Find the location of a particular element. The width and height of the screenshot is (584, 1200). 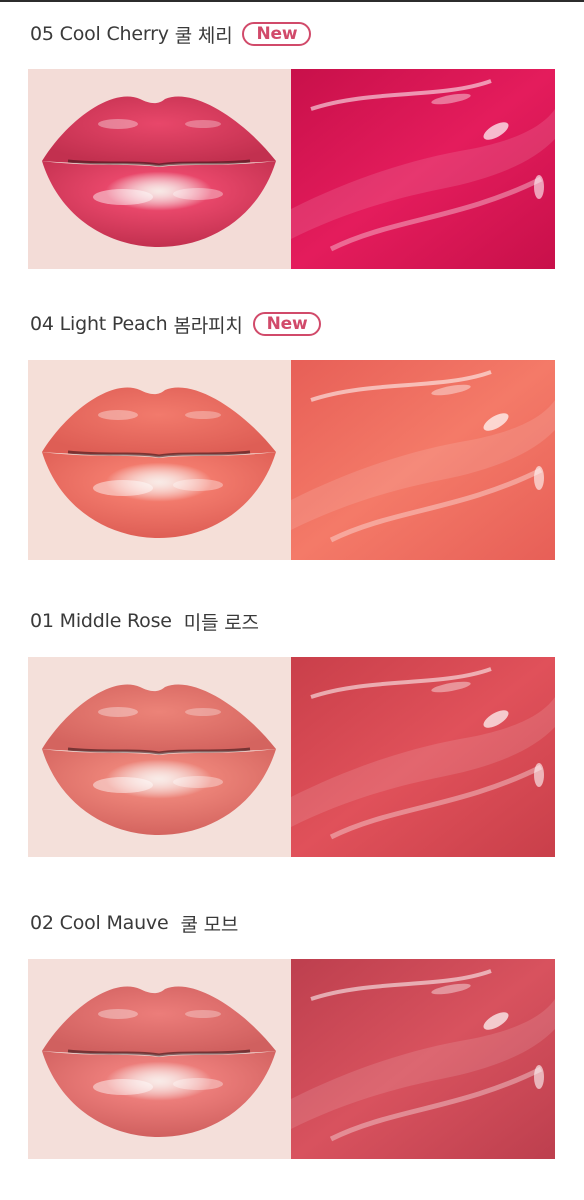

shade-code: 04 is located at coordinates (42, 324).